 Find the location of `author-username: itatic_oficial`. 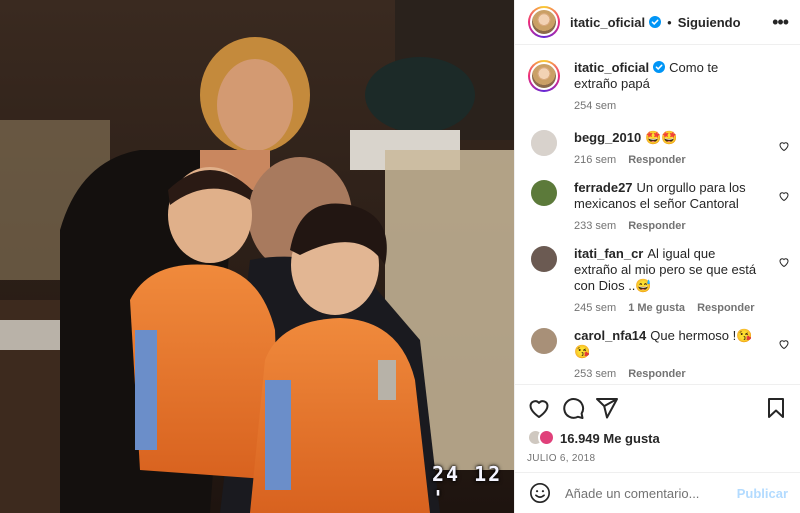

author-username: itatic_oficial is located at coordinates (607, 22).